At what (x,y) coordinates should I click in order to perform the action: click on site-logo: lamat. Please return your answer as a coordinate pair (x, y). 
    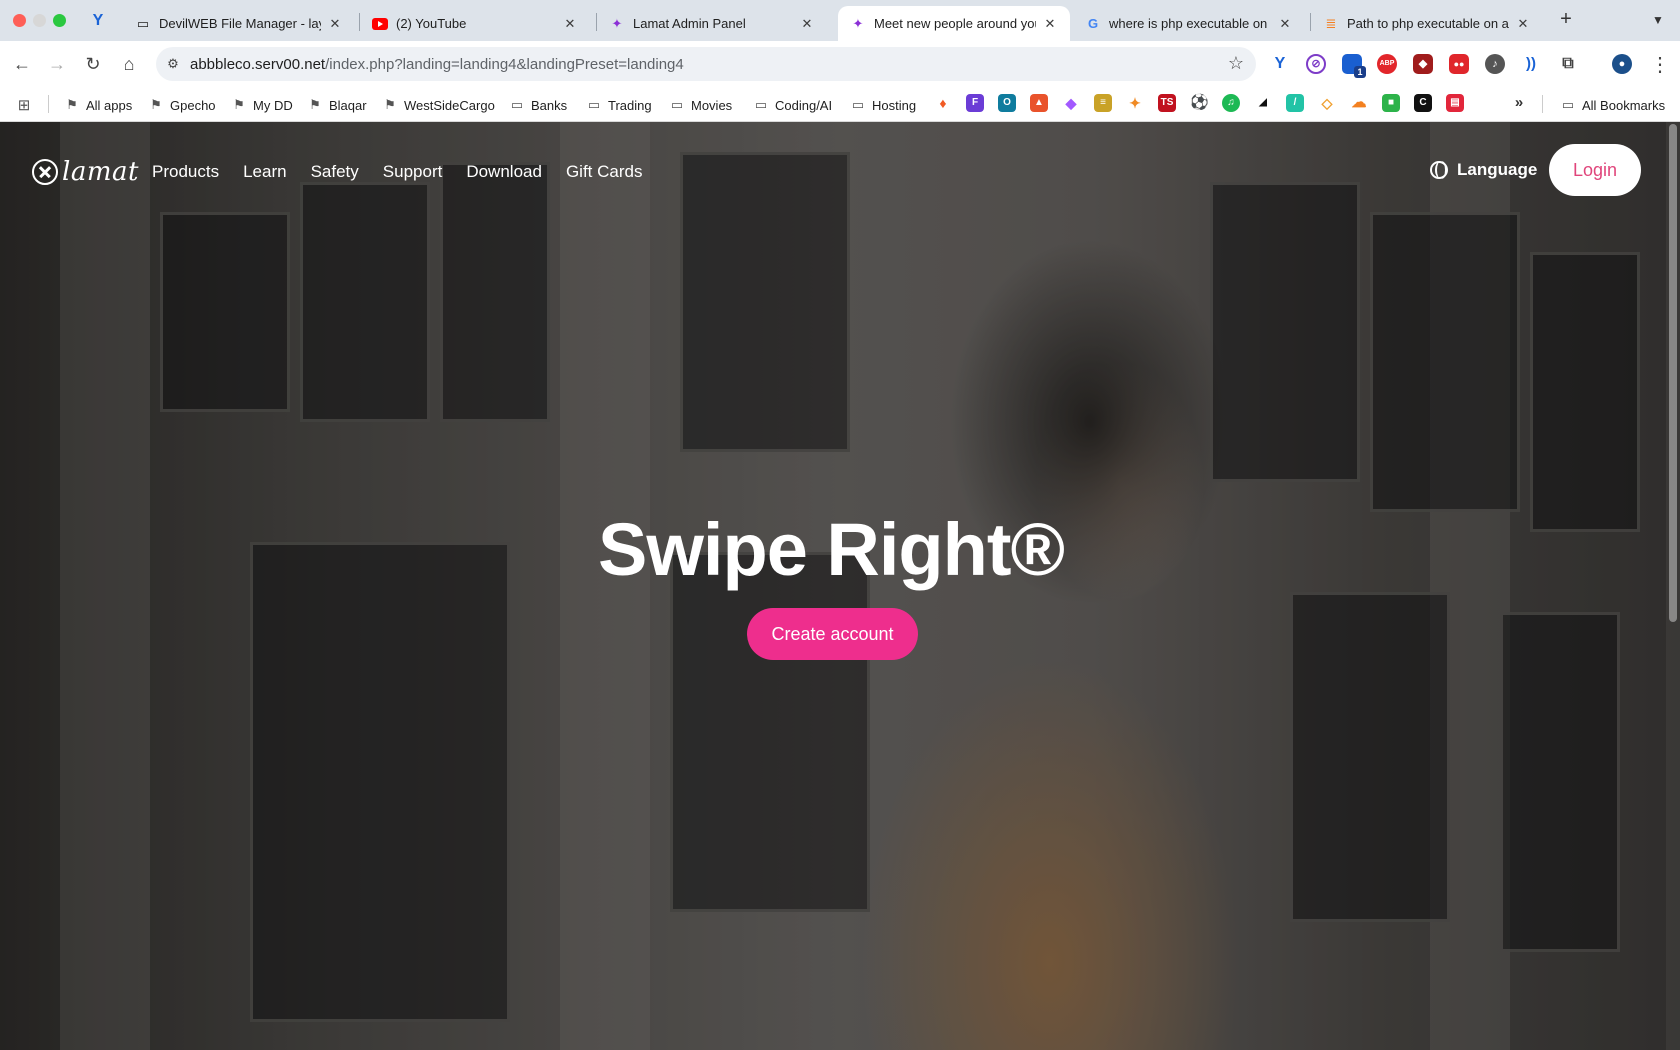
    Looking at the image, I should click on (85, 172).